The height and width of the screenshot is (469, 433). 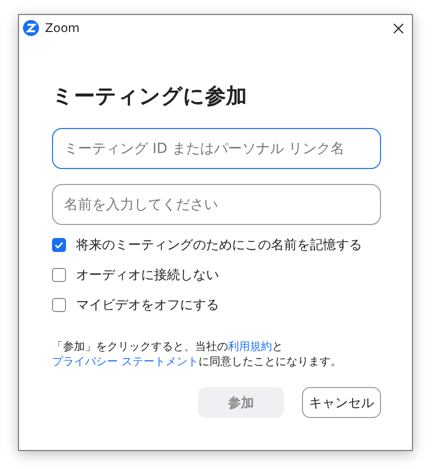 What do you see at coordinates (147, 275) in the screenshot?
I see `checkbox-label: オーディオに接続しない` at bounding box center [147, 275].